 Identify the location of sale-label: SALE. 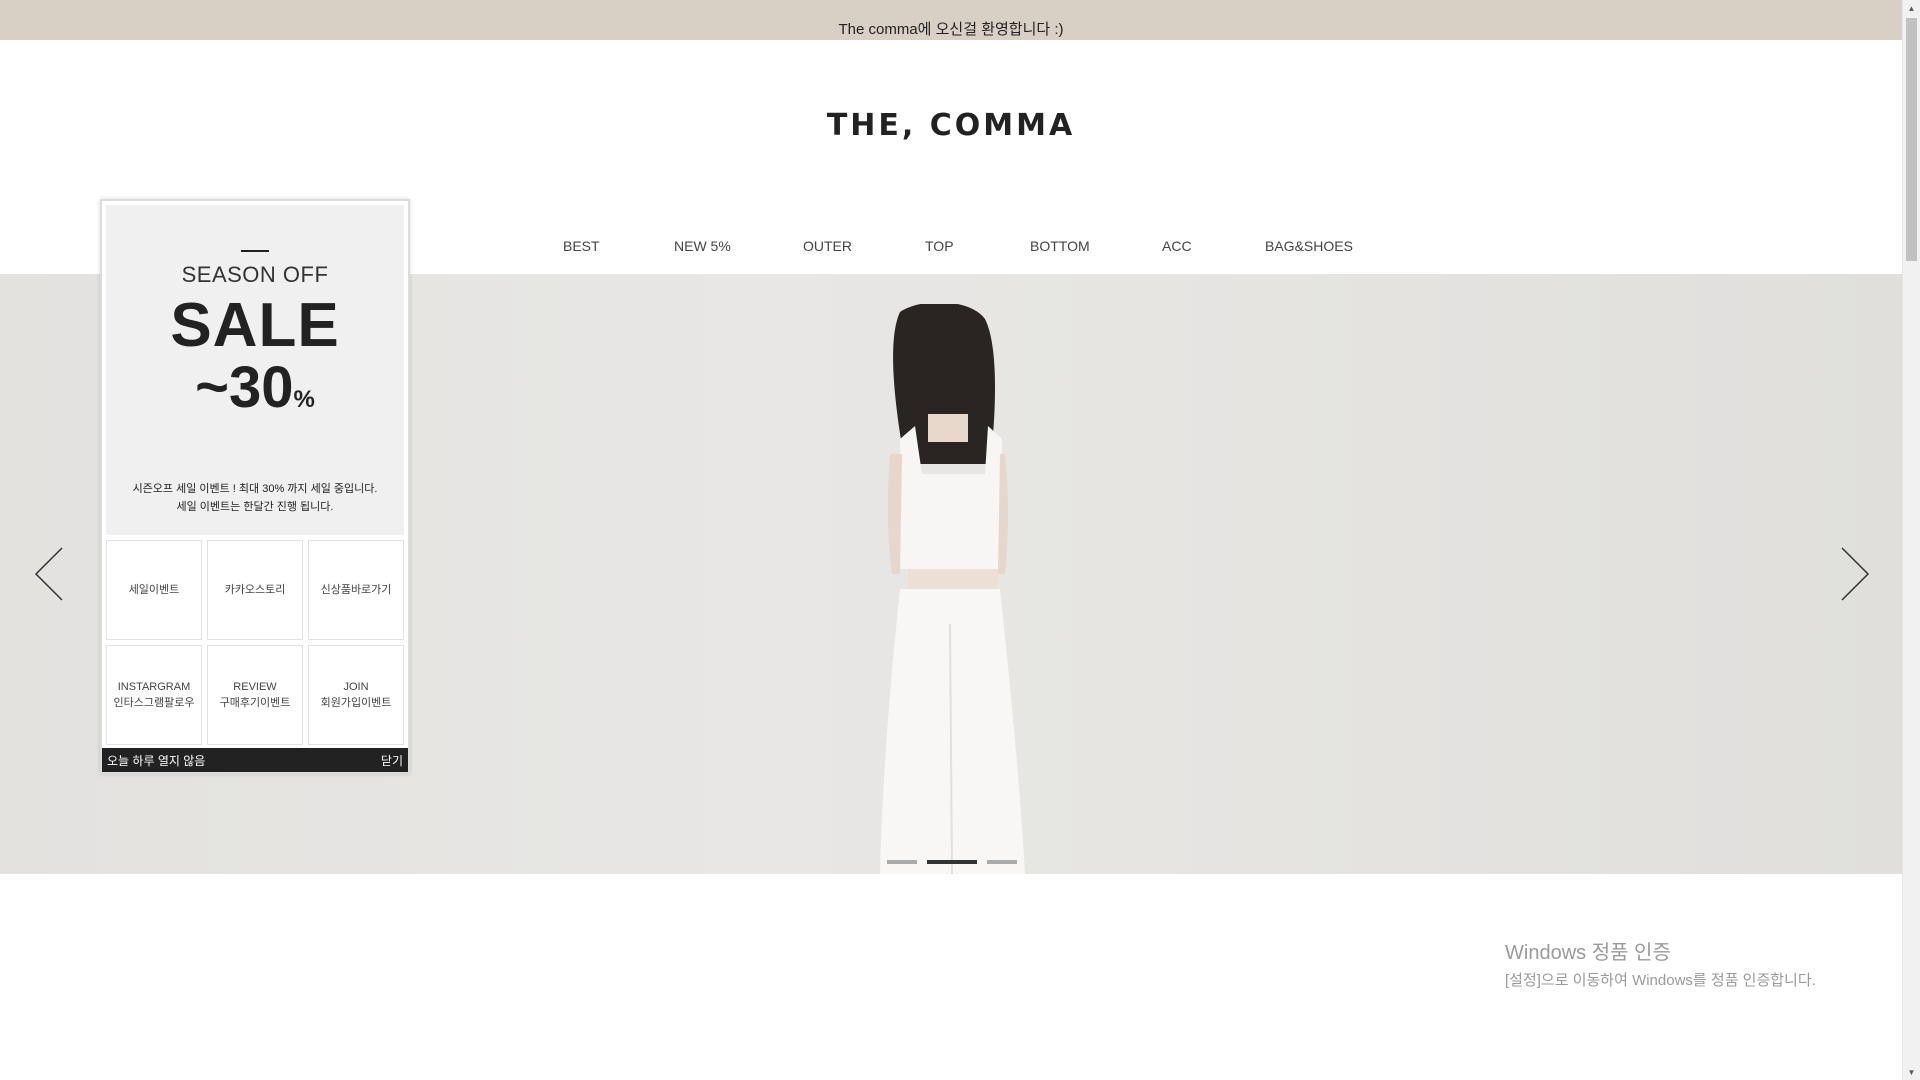
(255, 325).